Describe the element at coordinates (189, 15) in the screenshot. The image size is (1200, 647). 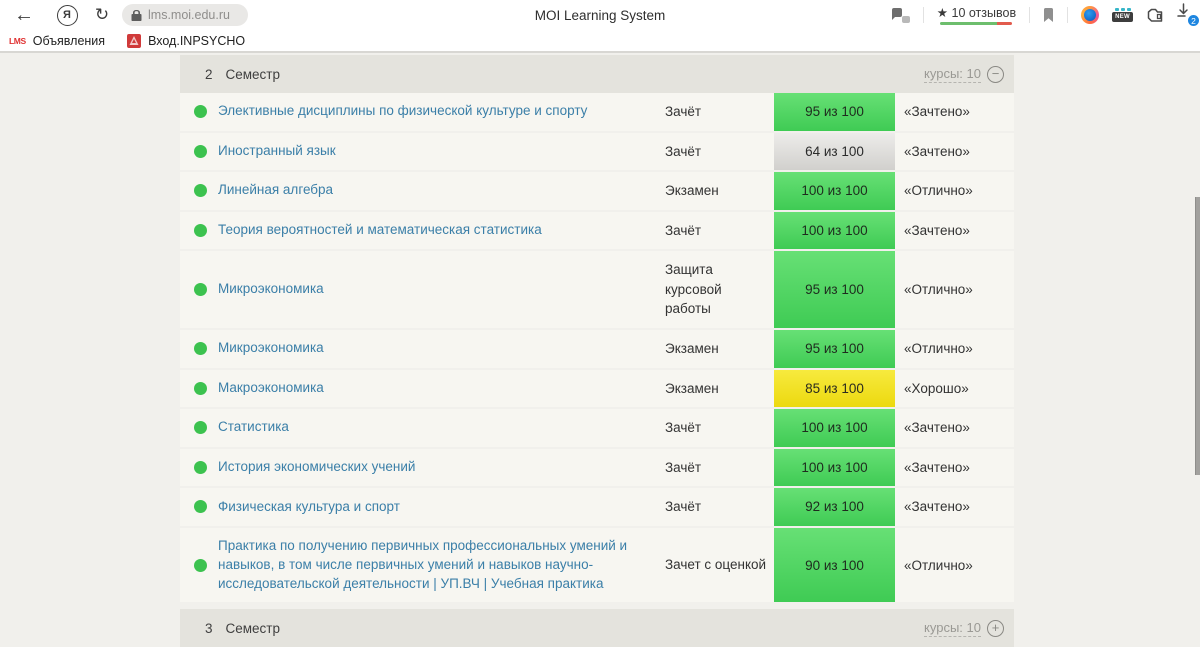
I see `url-text: lms.moi.edu.ru` at that location.